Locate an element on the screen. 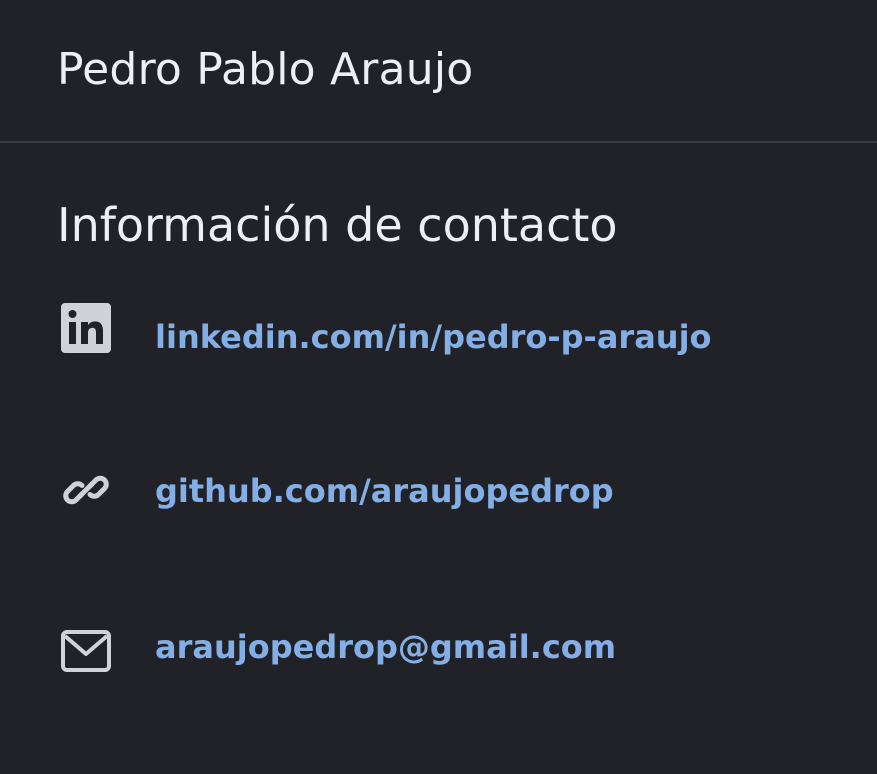 The width and height of the screenshot is (877, 774). profile-name: Pedro Pablo Araujo is located at coordinates (265, 69).